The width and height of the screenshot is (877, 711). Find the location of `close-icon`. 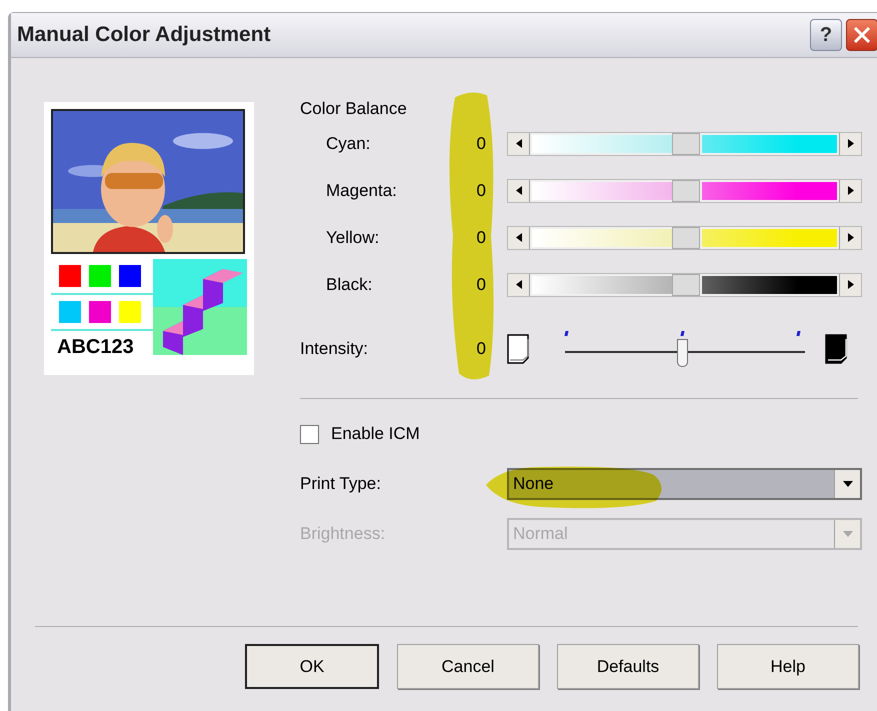

close-icon is located at coordinates (862, 35).